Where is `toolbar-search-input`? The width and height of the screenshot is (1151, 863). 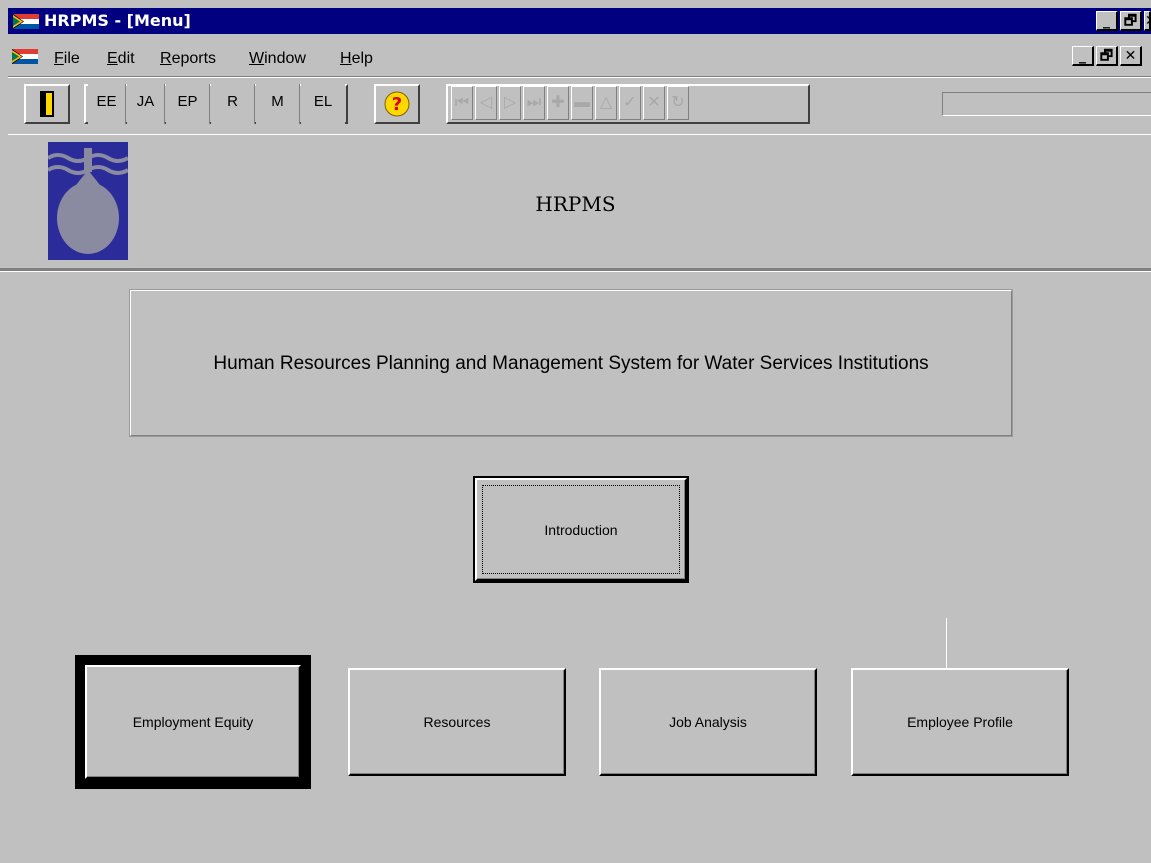 toolbar-search-input is located at coordinates (1046, 104).